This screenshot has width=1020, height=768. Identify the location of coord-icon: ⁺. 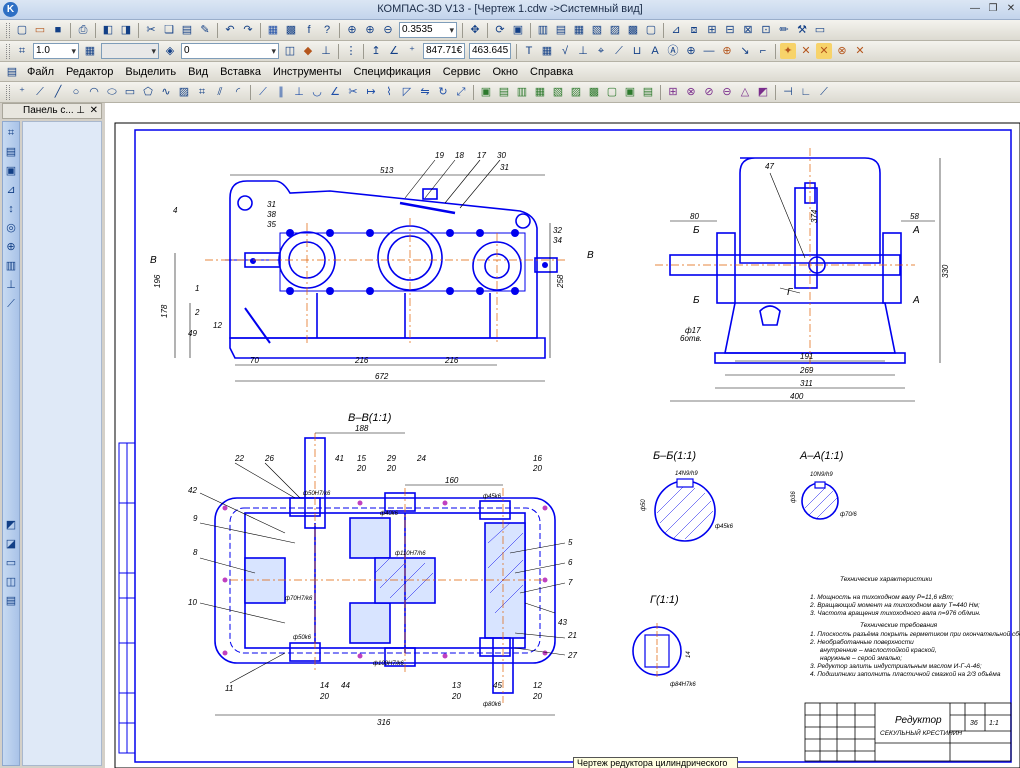
(412, 51).